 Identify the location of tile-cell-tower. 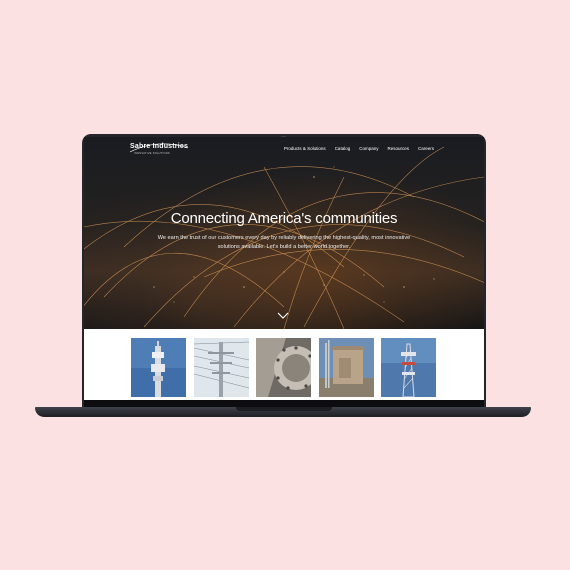
(158, 367).